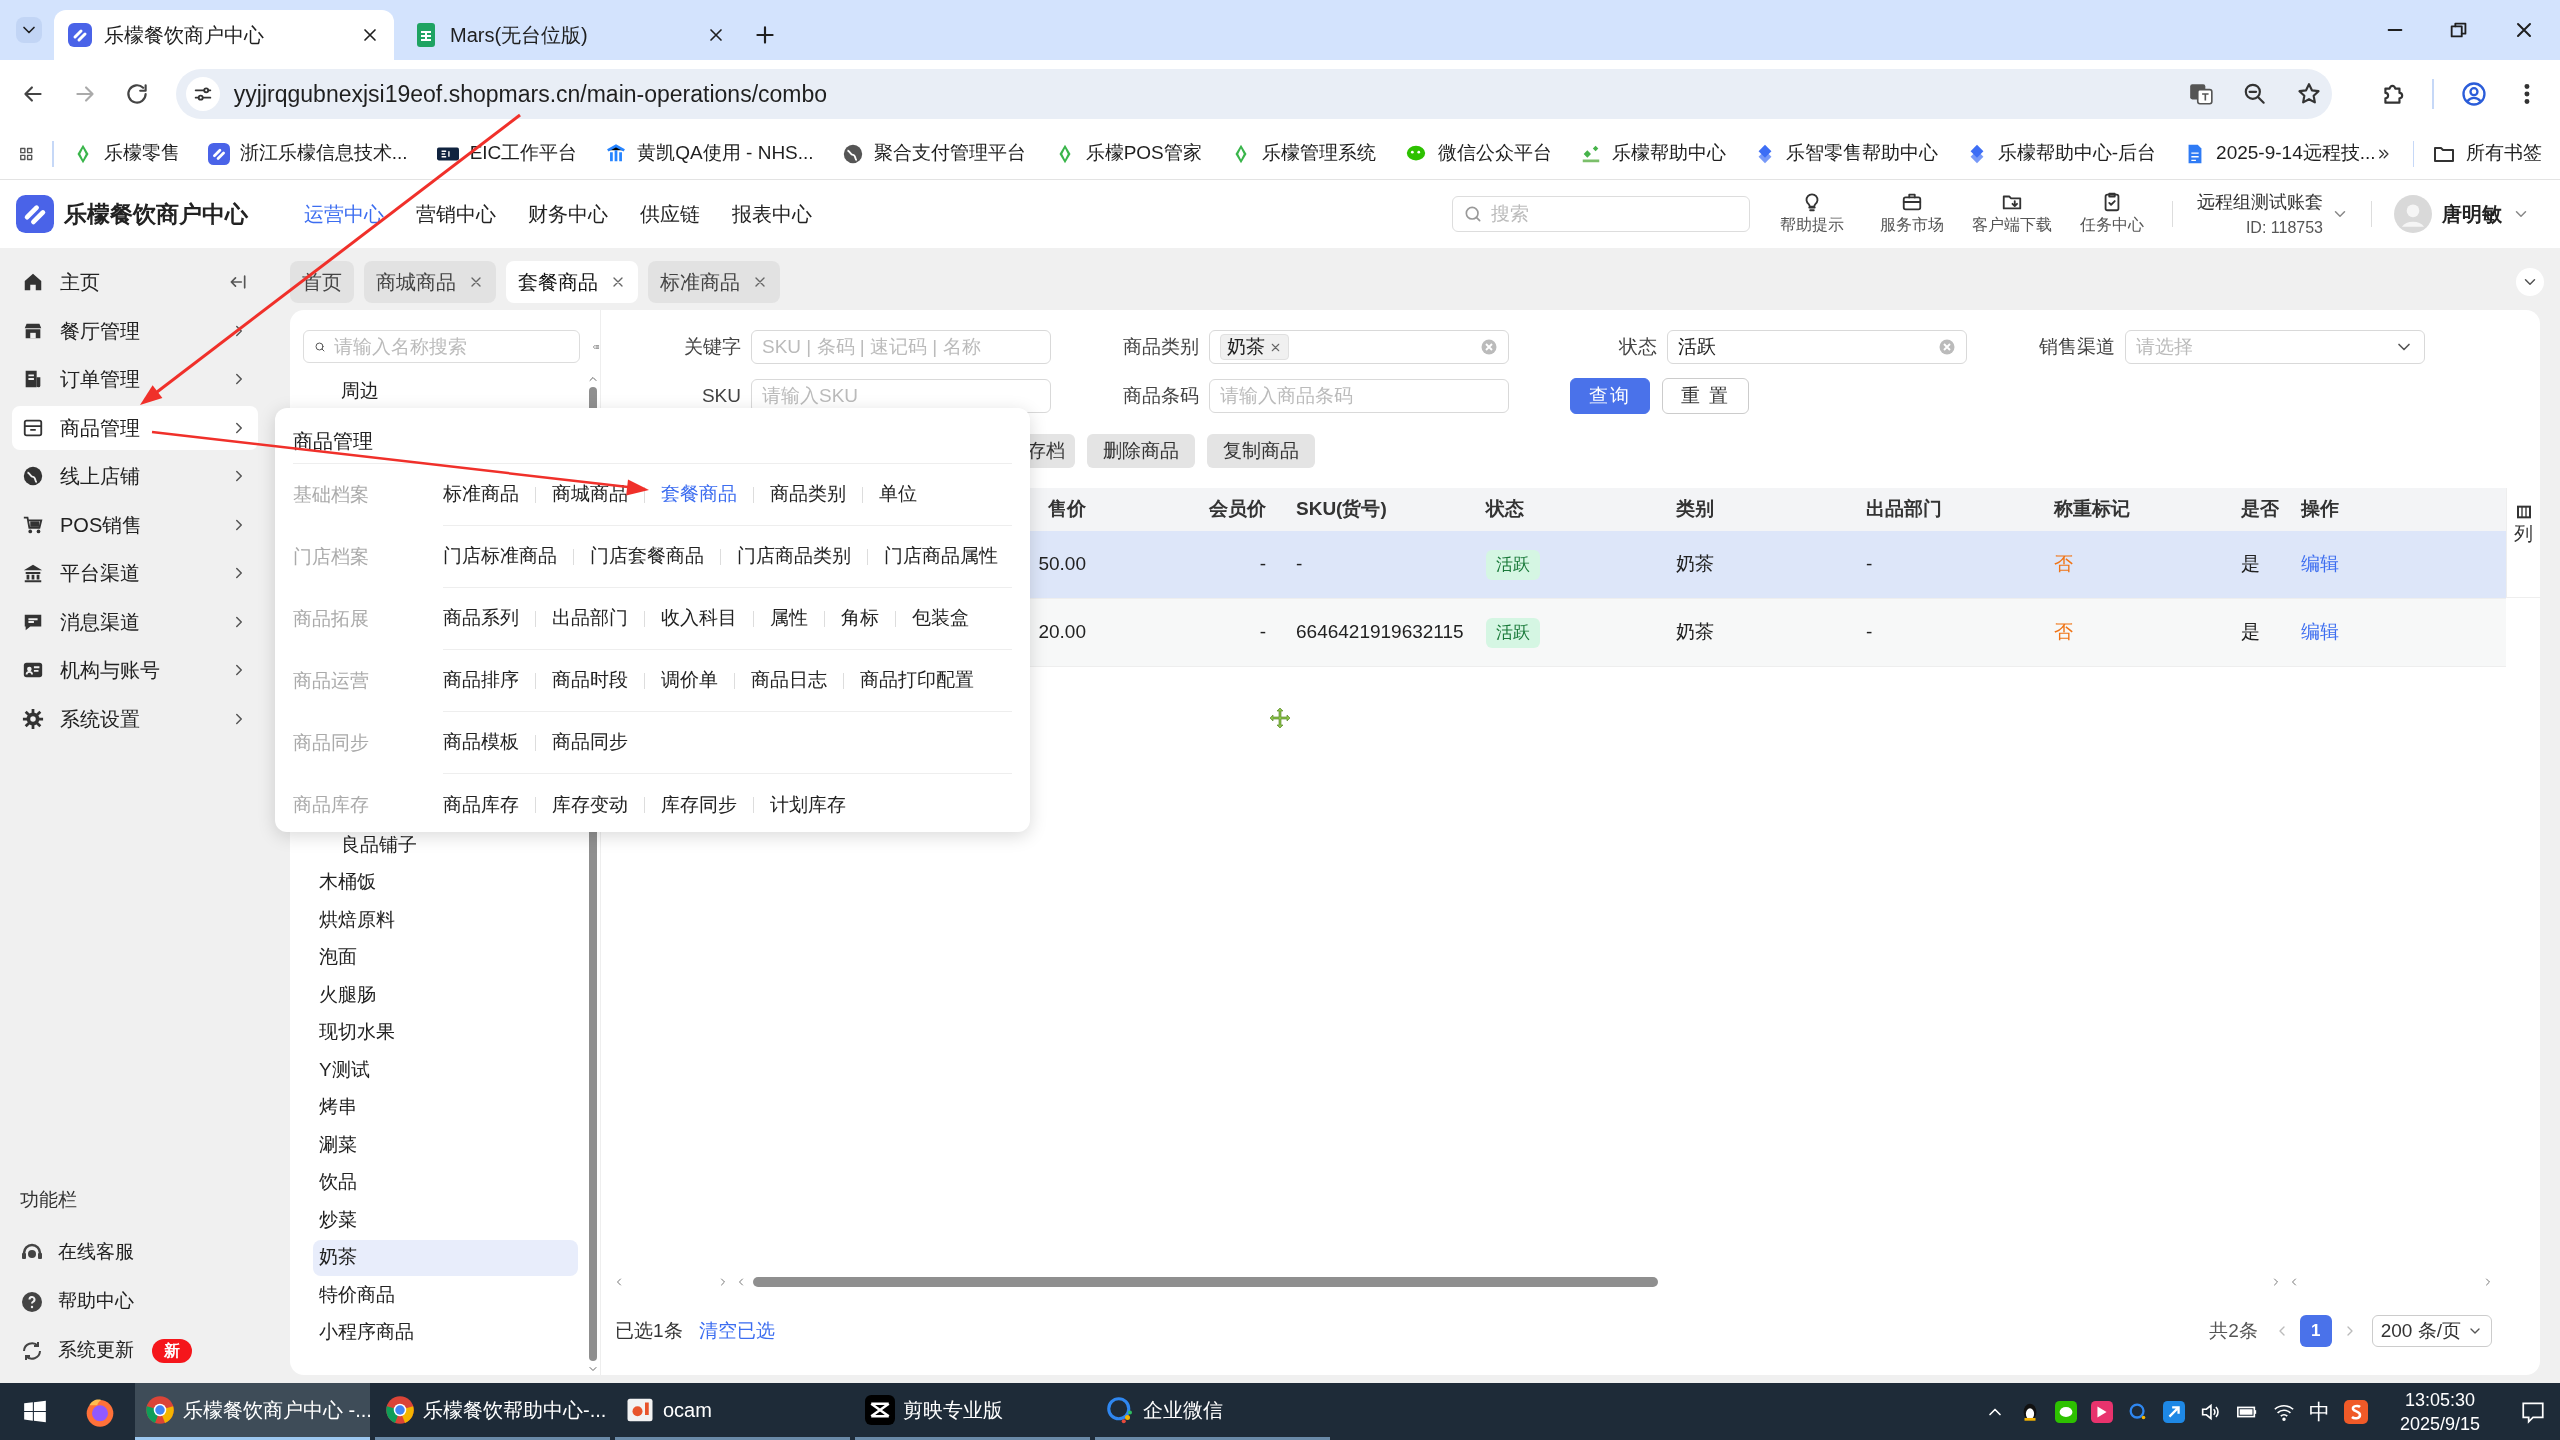 The image size is (2560, 1440). I want to click on column-settings-button: 列, so click(2523, 526).